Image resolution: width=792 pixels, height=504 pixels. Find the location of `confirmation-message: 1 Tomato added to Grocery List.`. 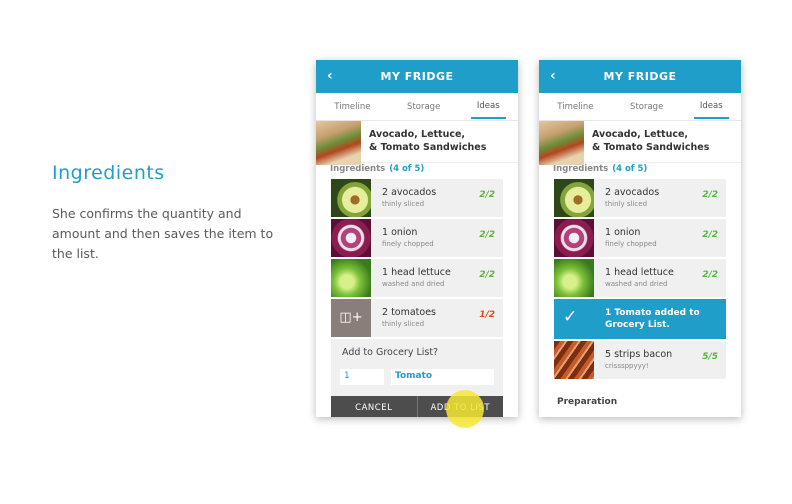

confirmation-message: 1 Tomato added to Grocery List. is located at coordinates (652, 319).